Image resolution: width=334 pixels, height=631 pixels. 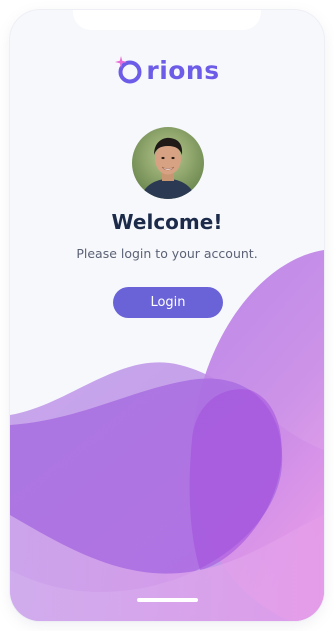 I want to click on login-prompt-text: Please login to your account., so click(x=167, y=253).